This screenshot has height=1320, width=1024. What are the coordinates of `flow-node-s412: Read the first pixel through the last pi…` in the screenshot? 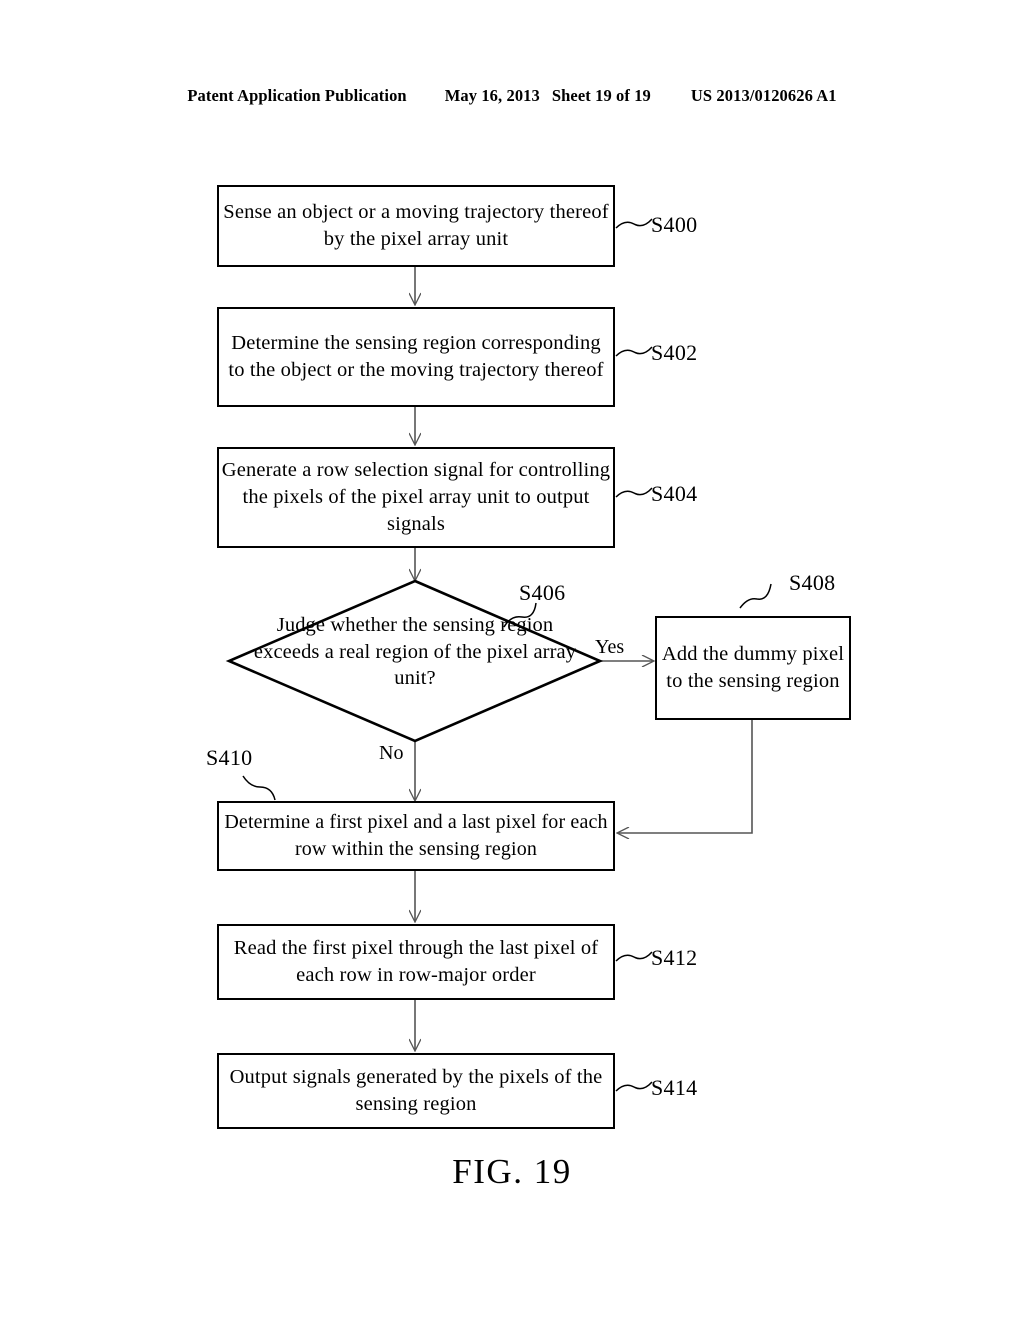 It's located at (416, 962).